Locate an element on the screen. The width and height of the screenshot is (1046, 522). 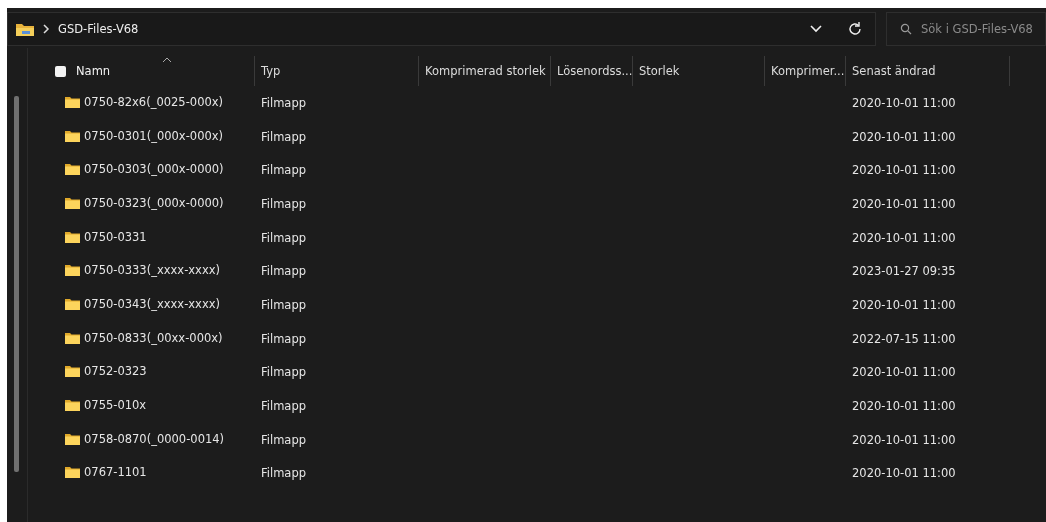
file-name: 0750-0333(_xxxx-xxxx) is located at coordinates (152, 270).